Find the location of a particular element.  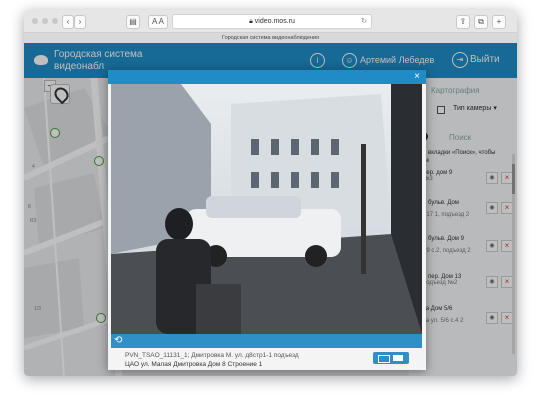

url-text: video.mos.ru is located at coordinates (274, 21).